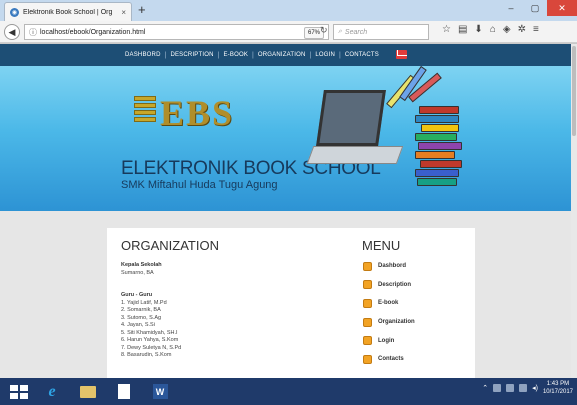 Image resolution: width=577 pixels, height=405 pixels. I want to click on list-item: 7. Dewy Suletya N, S.Pd, so click(151, 347).